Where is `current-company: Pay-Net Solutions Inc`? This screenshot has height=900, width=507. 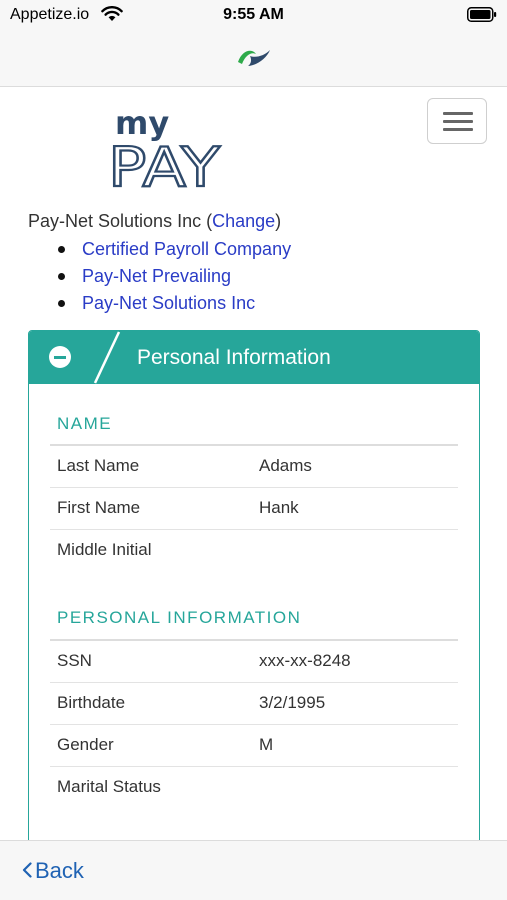 current-company: Pay-Net Solutions Inc is located at coordinates (115, 221).